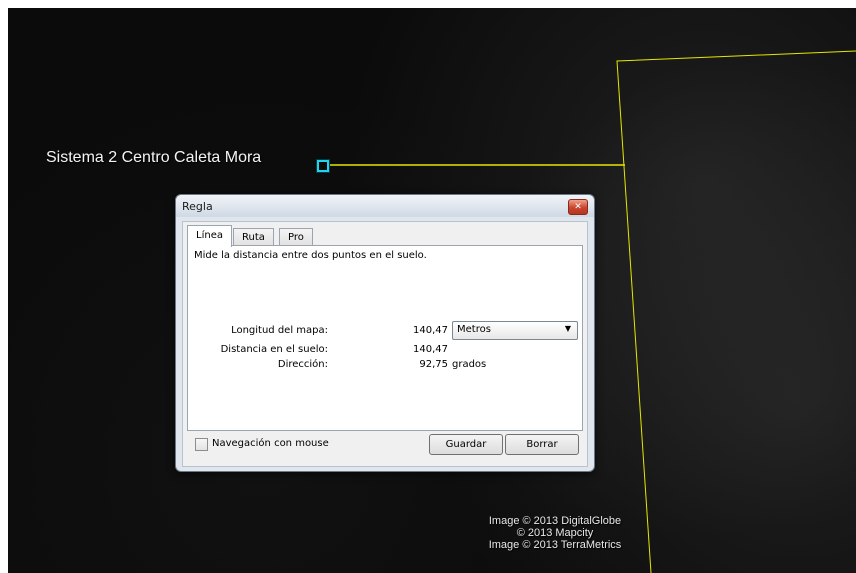 This screenshot has width=856, height=573. I want to click on close-icon: ✕, so click(578, 207).